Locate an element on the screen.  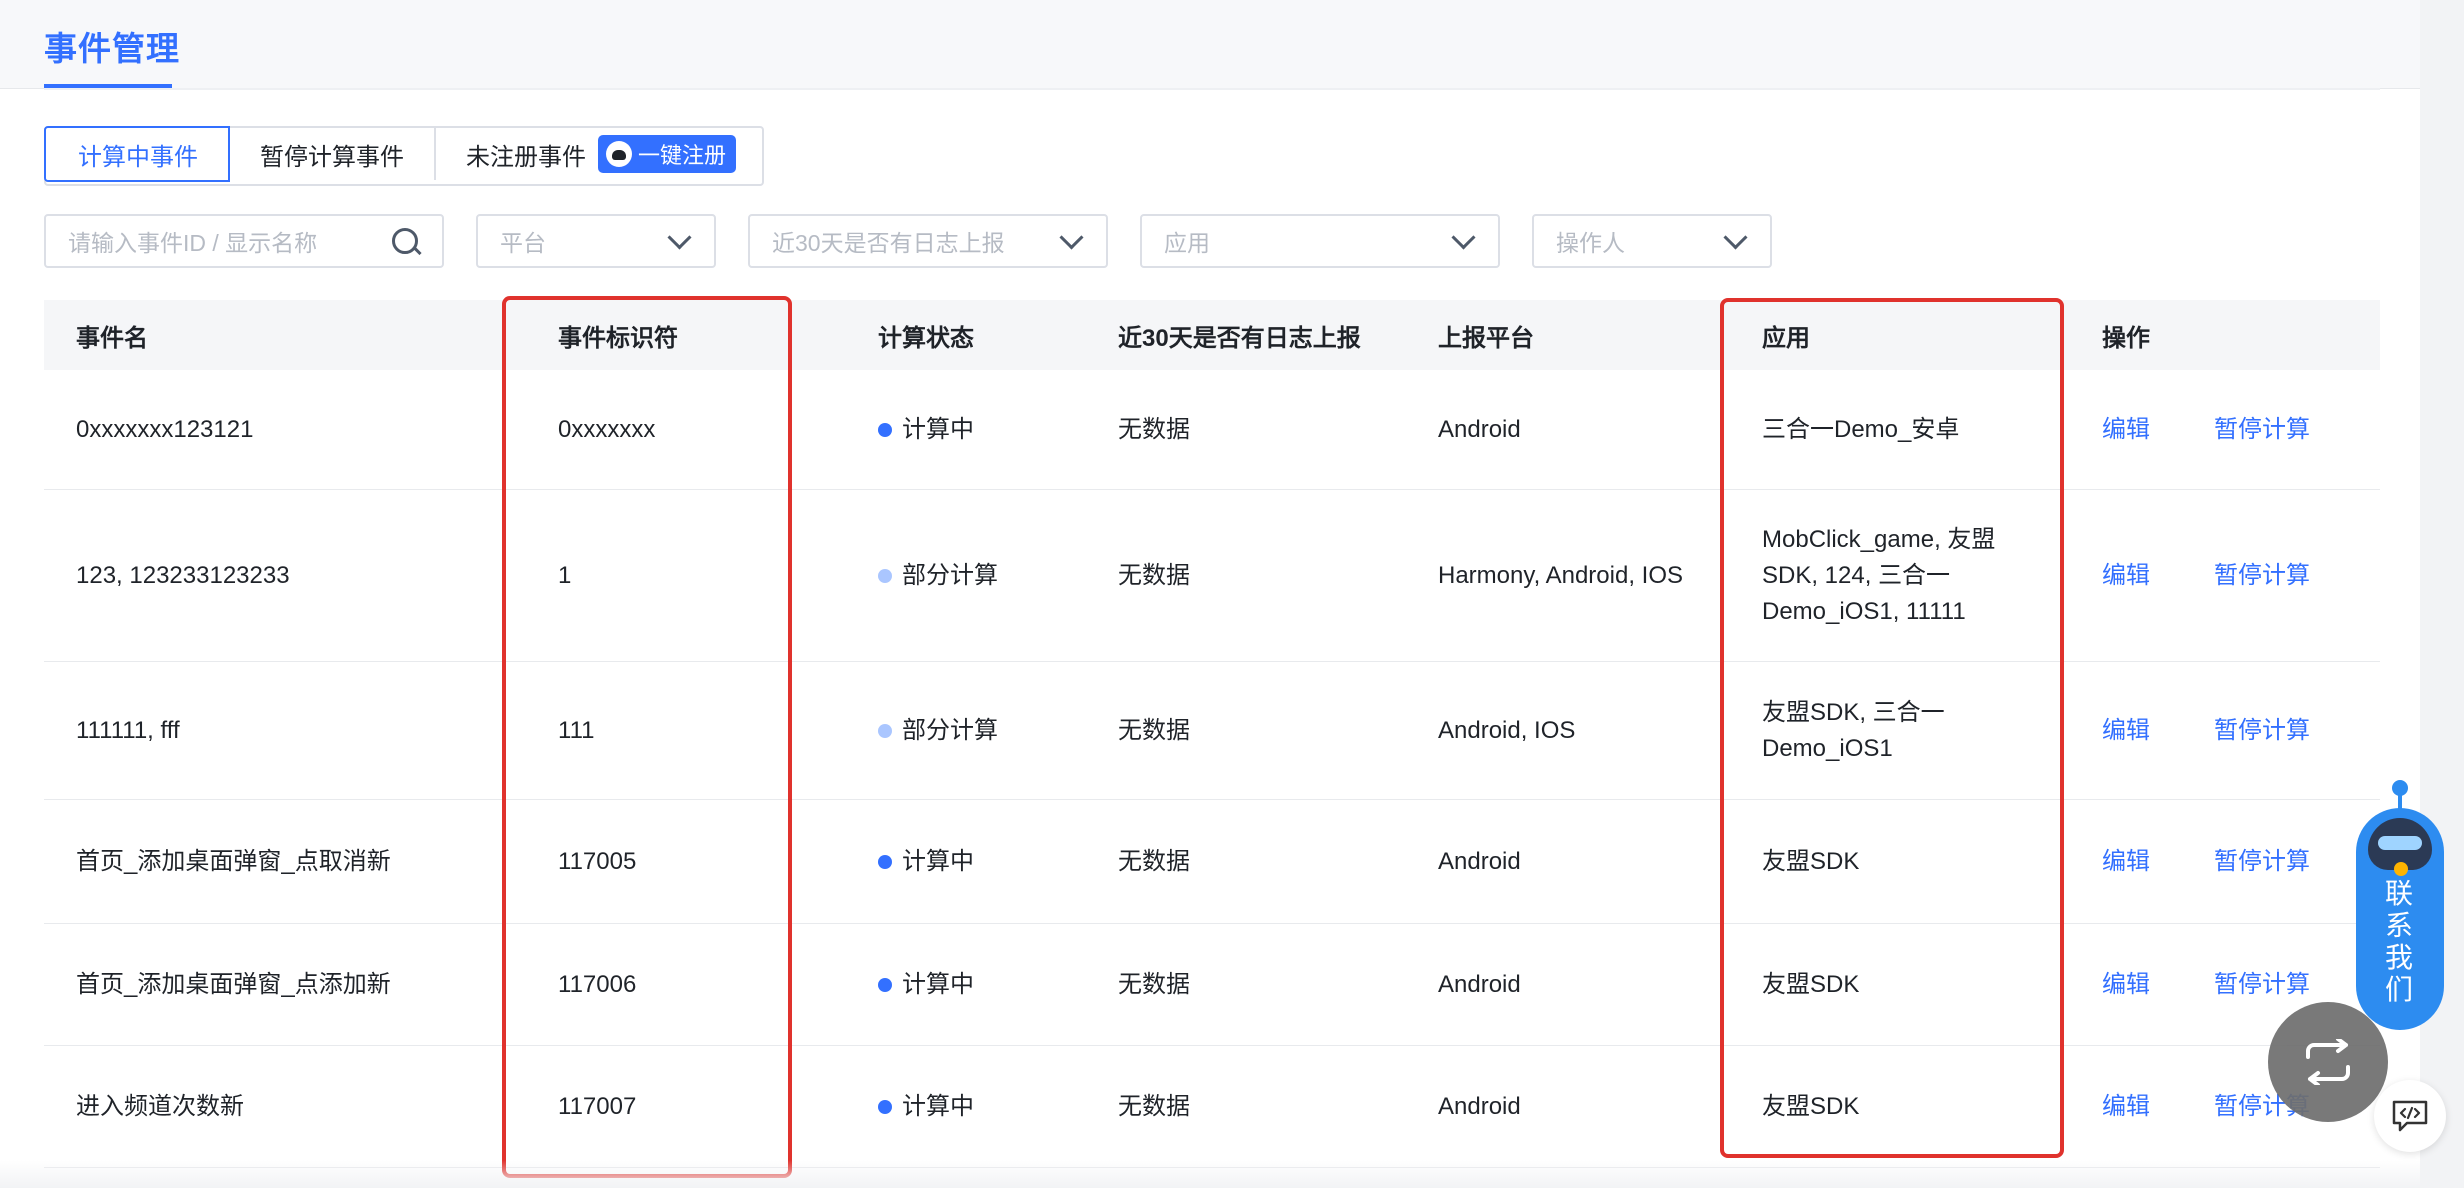
app-placeholder: 应用 is located at coordinates (1187, 243).